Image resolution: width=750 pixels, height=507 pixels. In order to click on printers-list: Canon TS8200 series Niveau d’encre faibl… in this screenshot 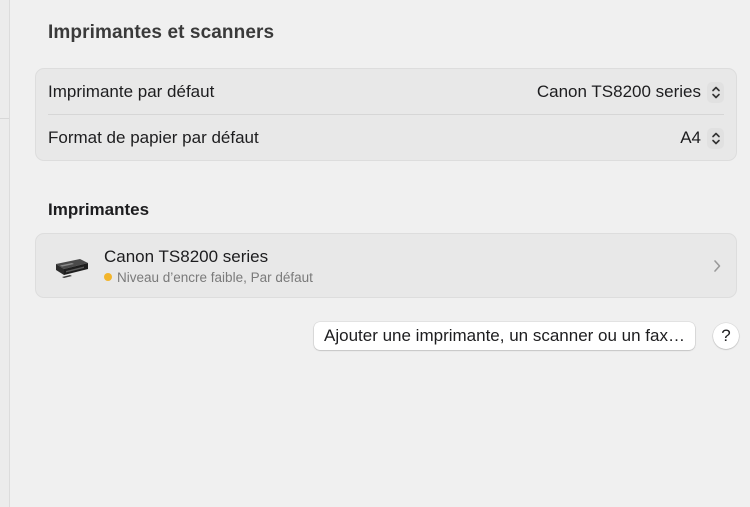, I will do `click(386, 265)`.